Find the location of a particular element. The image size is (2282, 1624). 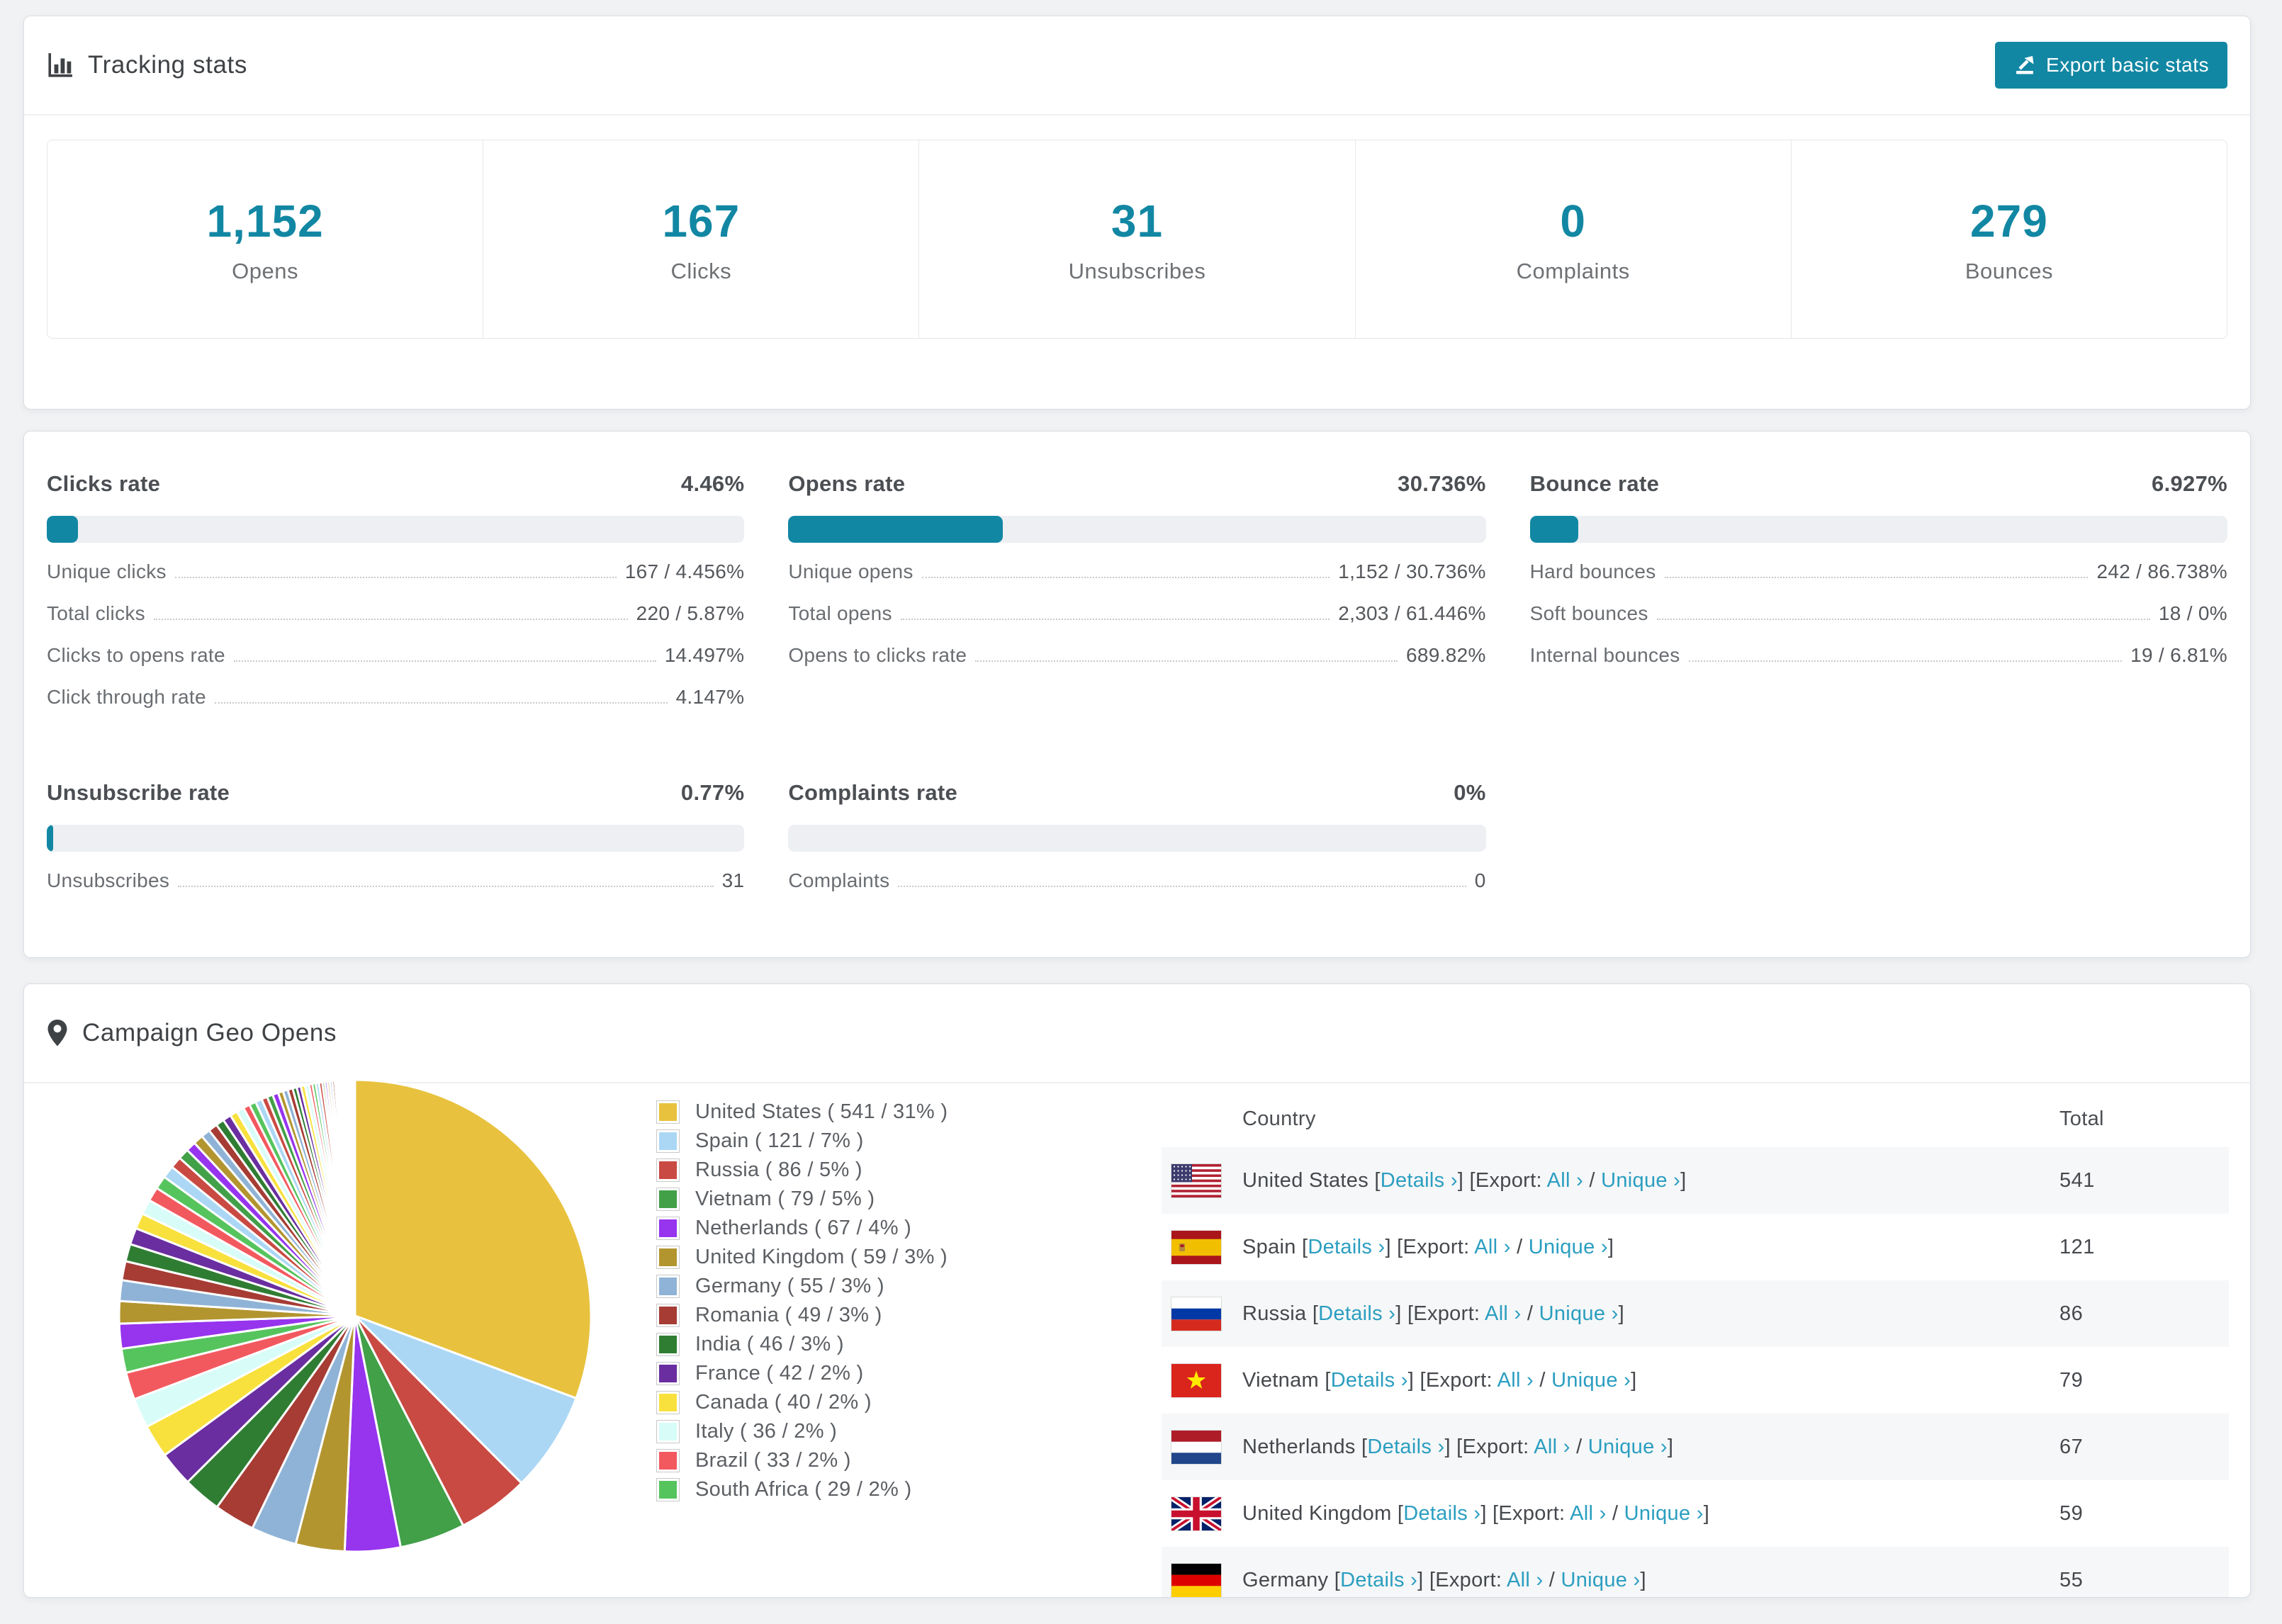

export-button-label: Export basic stats is located at coordinates (2127, 65).